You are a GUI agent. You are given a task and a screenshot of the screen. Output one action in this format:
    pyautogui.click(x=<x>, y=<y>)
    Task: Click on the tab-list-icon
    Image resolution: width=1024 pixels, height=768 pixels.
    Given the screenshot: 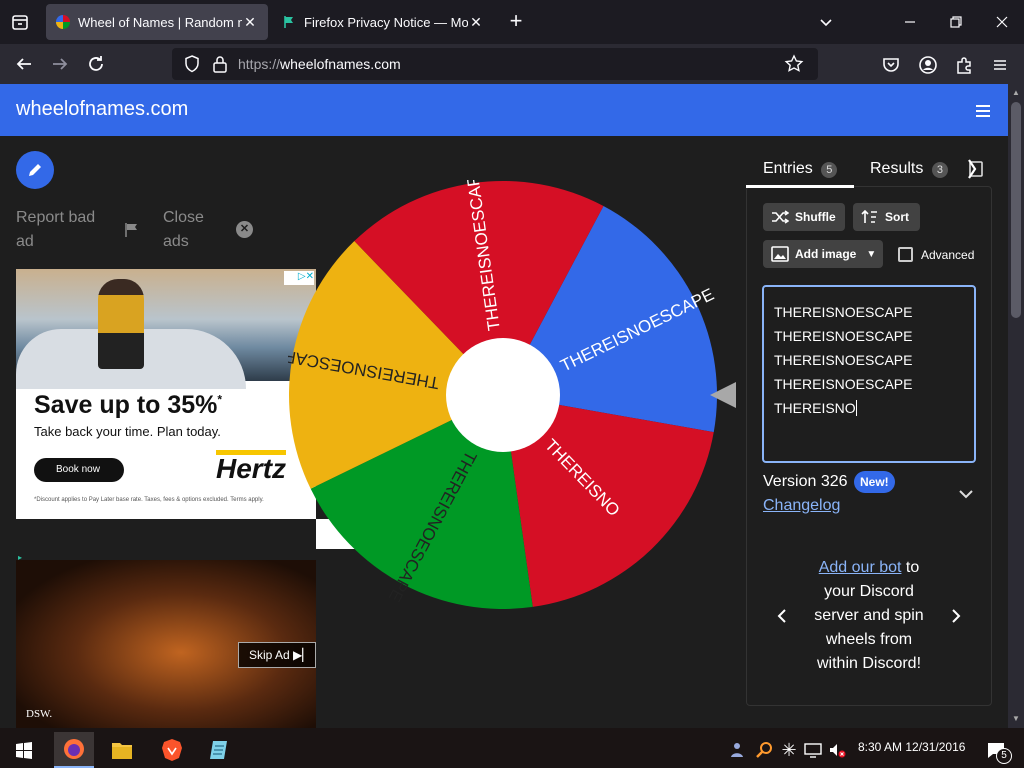 What is the action you would take?
    pyautogui.click(x=20, y=22)
    